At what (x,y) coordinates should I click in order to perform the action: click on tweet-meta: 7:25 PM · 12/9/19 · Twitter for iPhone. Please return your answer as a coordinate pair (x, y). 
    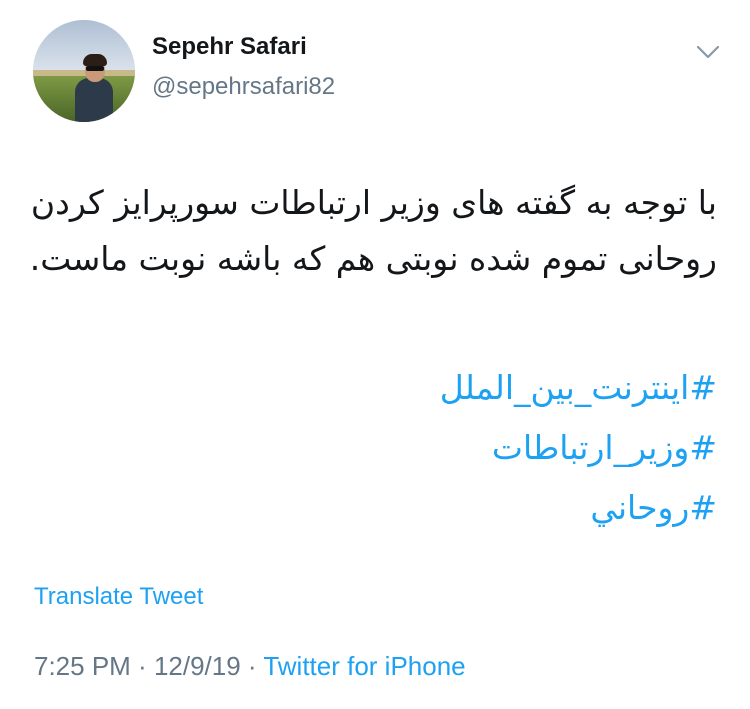
    Looking at the image, I should click on (250, 666).